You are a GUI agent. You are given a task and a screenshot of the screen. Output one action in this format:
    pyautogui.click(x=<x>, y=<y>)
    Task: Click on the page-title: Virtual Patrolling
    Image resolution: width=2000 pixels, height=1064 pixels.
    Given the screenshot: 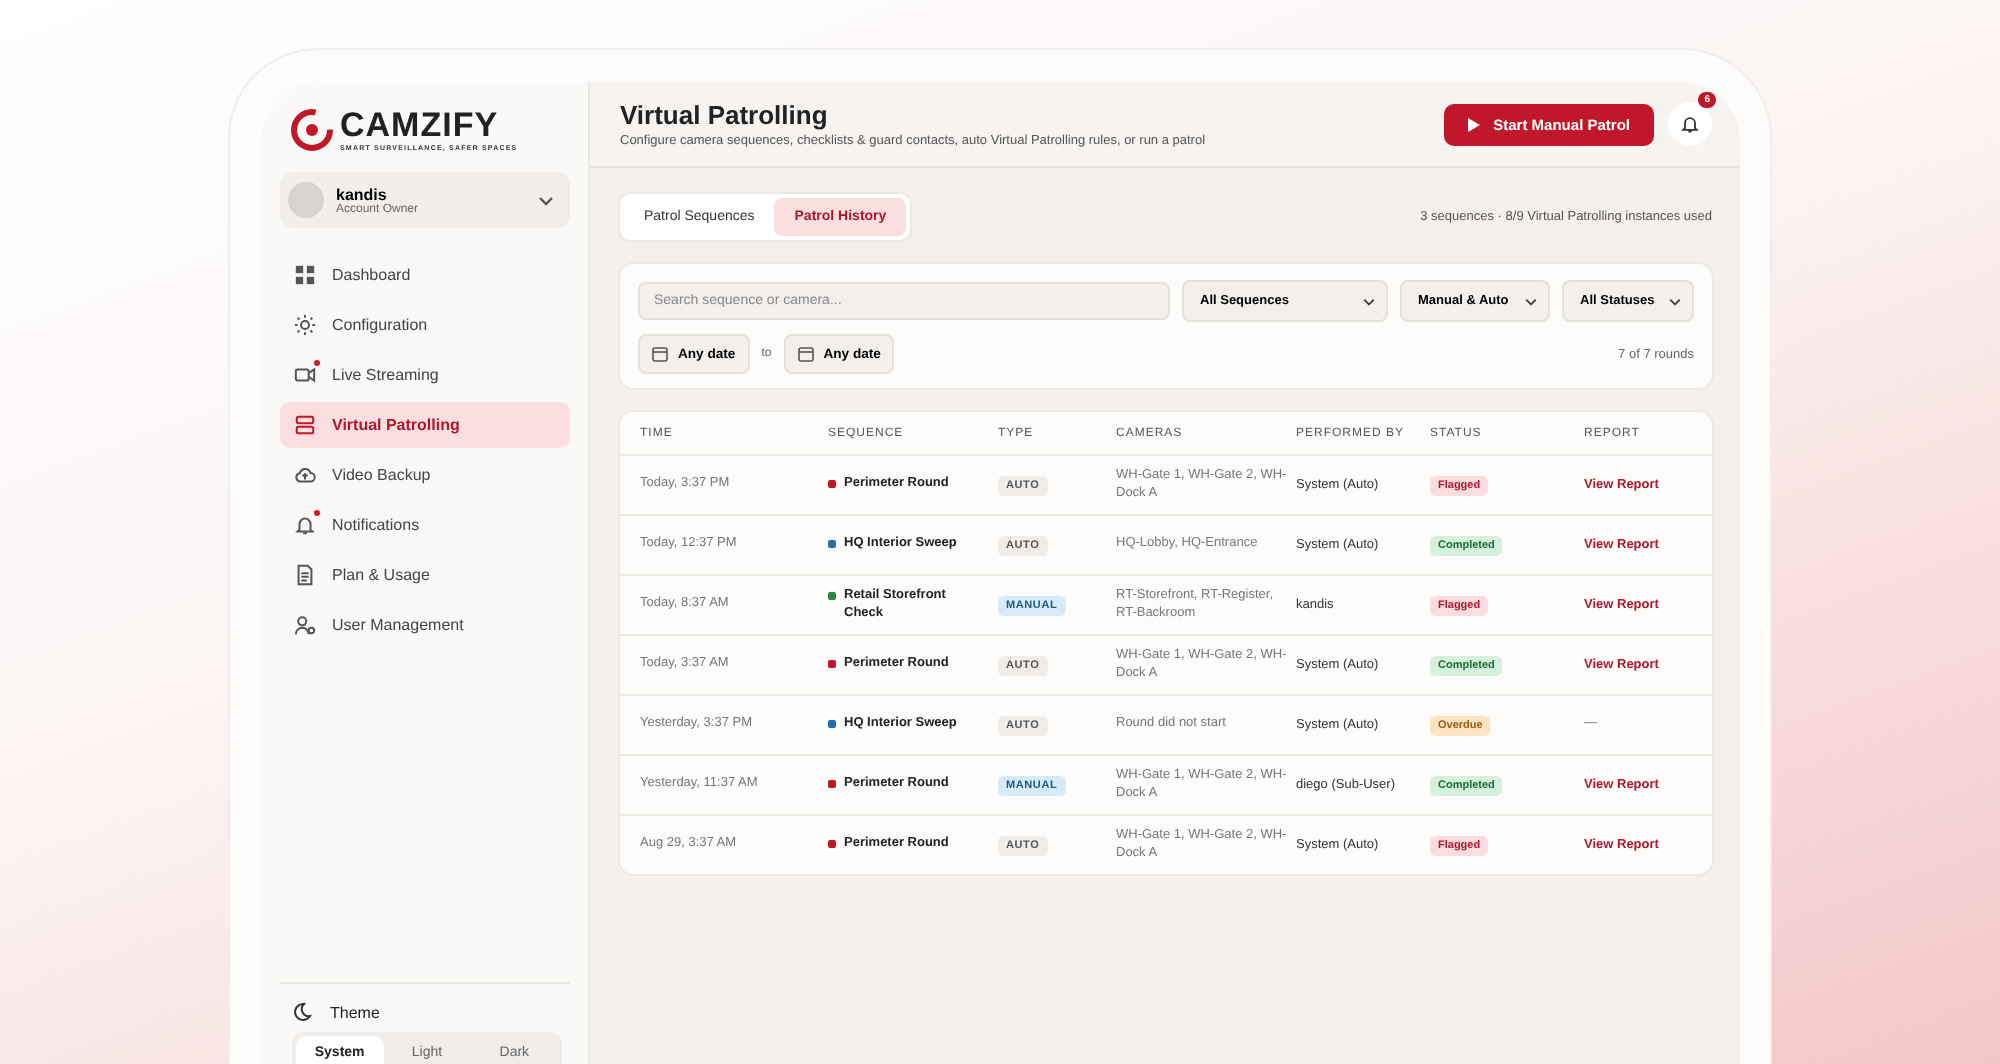 What is the action you would take?
    pyautogui.click(x=725, y=115)
    